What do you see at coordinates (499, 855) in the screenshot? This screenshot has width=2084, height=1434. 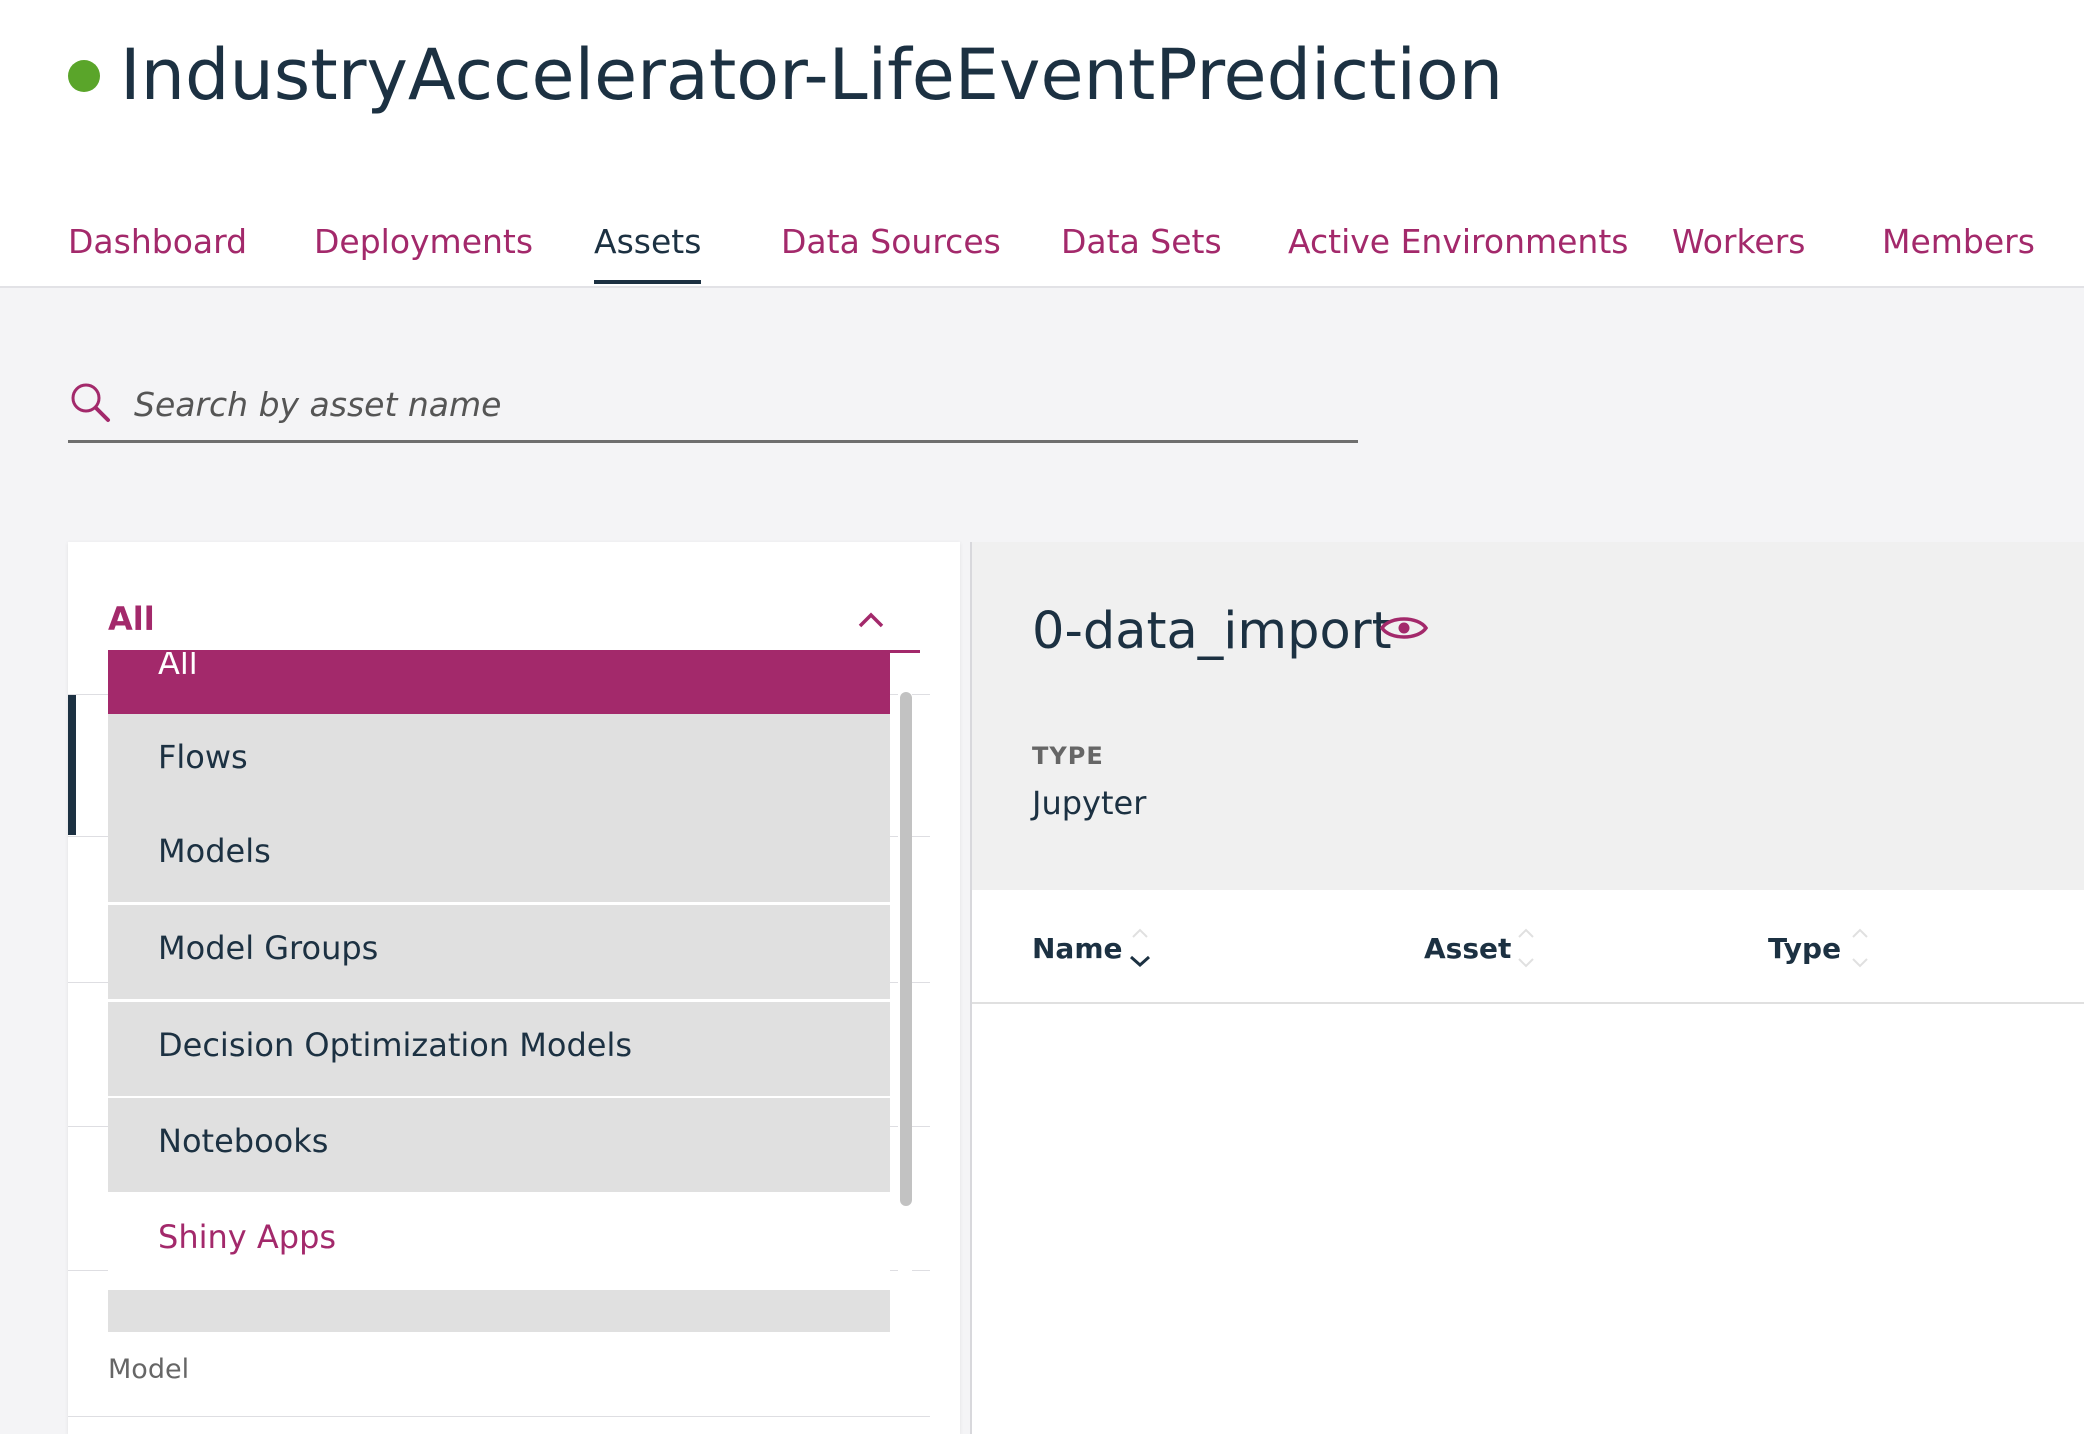 I see `dropdown-option-models: Models` at bounding box center [499, 855].